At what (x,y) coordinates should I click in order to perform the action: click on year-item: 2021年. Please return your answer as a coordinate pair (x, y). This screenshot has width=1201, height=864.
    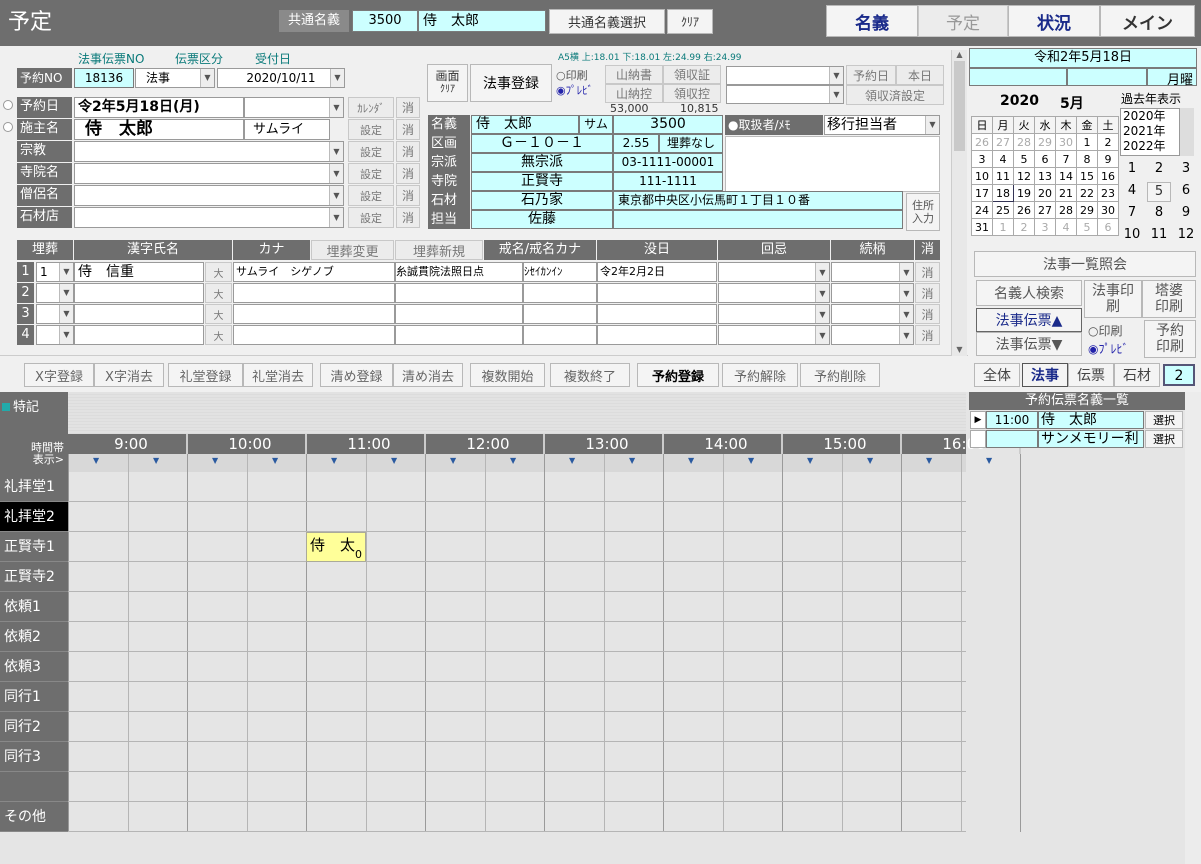
    Looking at the image, I should click on (1151, 131).